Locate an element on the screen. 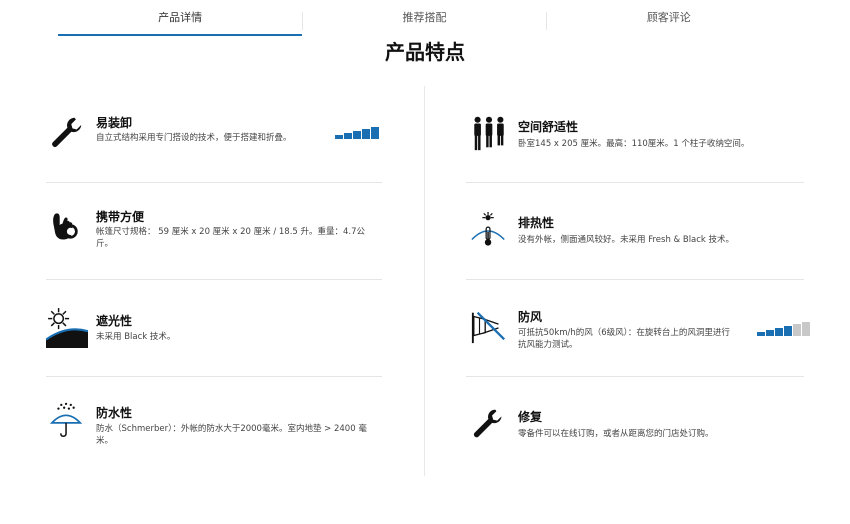 Image resolution: width=850 pixels, height=524 pixels. feature-title: 修复 is located at coordinates (530, 417).